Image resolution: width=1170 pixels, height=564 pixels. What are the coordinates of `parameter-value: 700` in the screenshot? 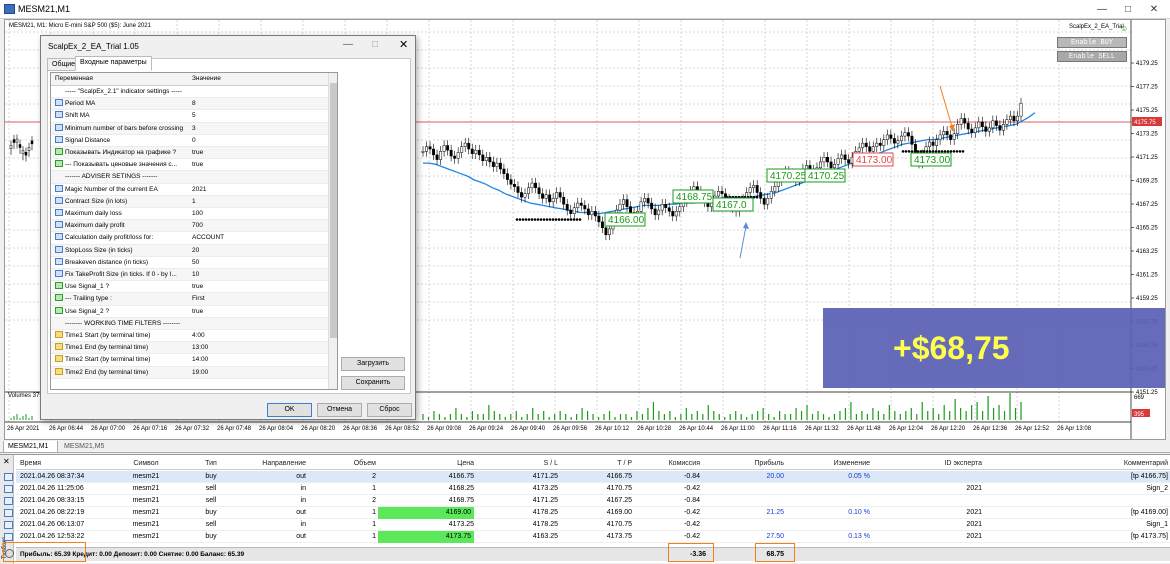 It's located at (257, 226).